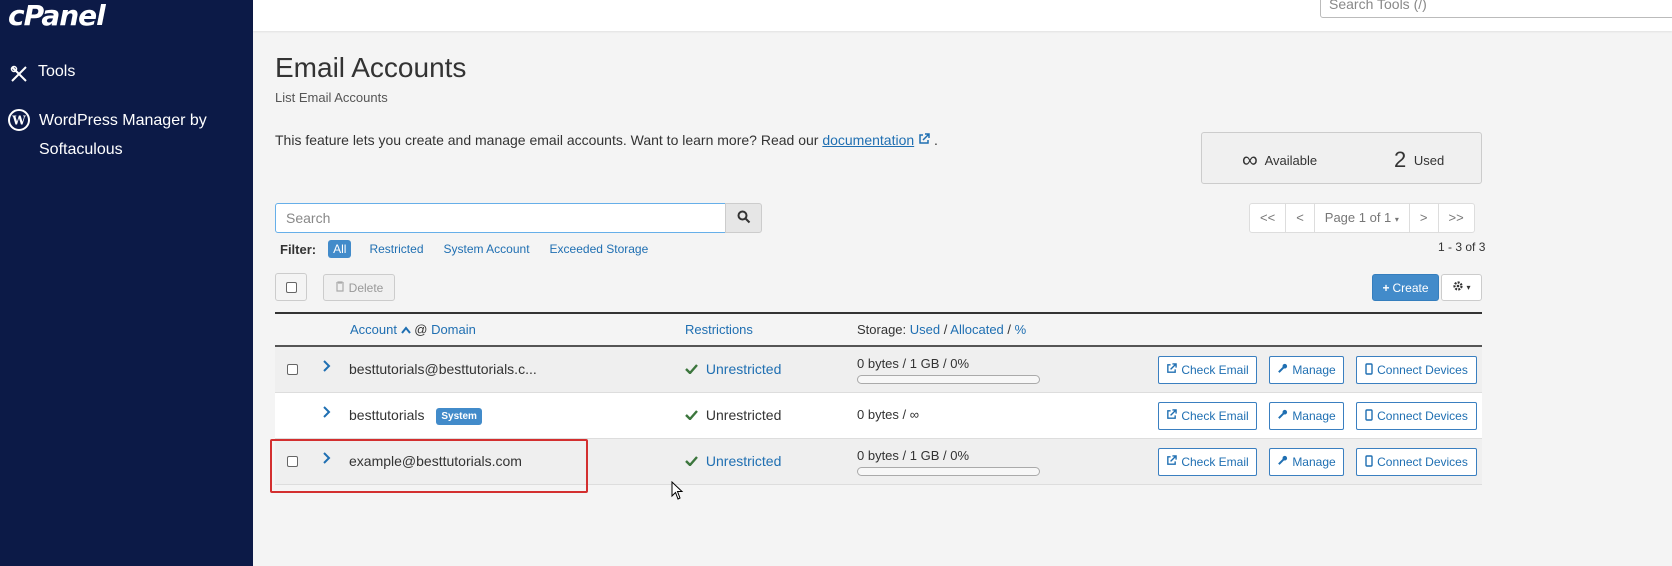  What do you see at coordinates (1268, 218) in the screenshot?
I see `first-page-button: <<` at bounding box center [1268, 218].